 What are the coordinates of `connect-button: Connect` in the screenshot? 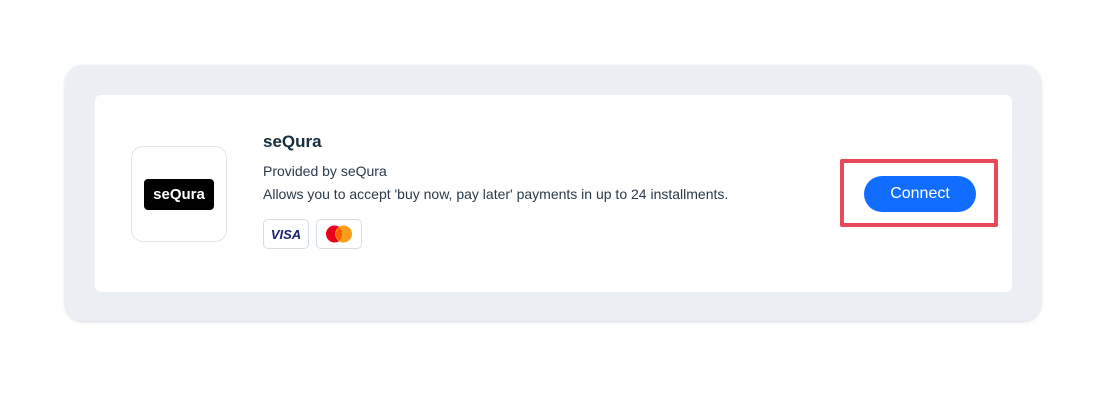 It's located at (920, 194).